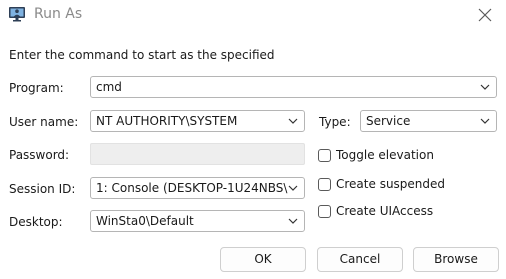  What do you see at coordinates (17, 14) in the screenshot?
I see `monitor-user-icon` at bounding box center [17, 14].